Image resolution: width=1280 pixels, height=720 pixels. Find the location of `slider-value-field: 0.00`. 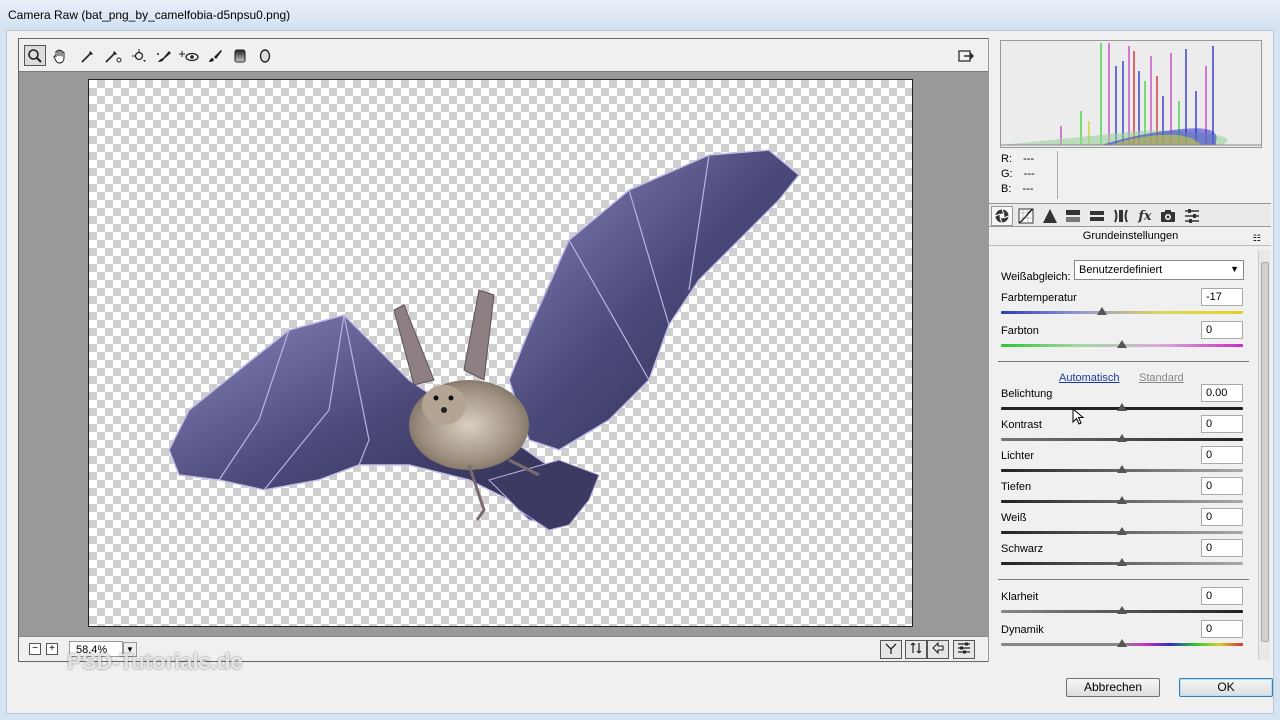

slider-value-field: 0.00 is located at coordinates (1222, 393).